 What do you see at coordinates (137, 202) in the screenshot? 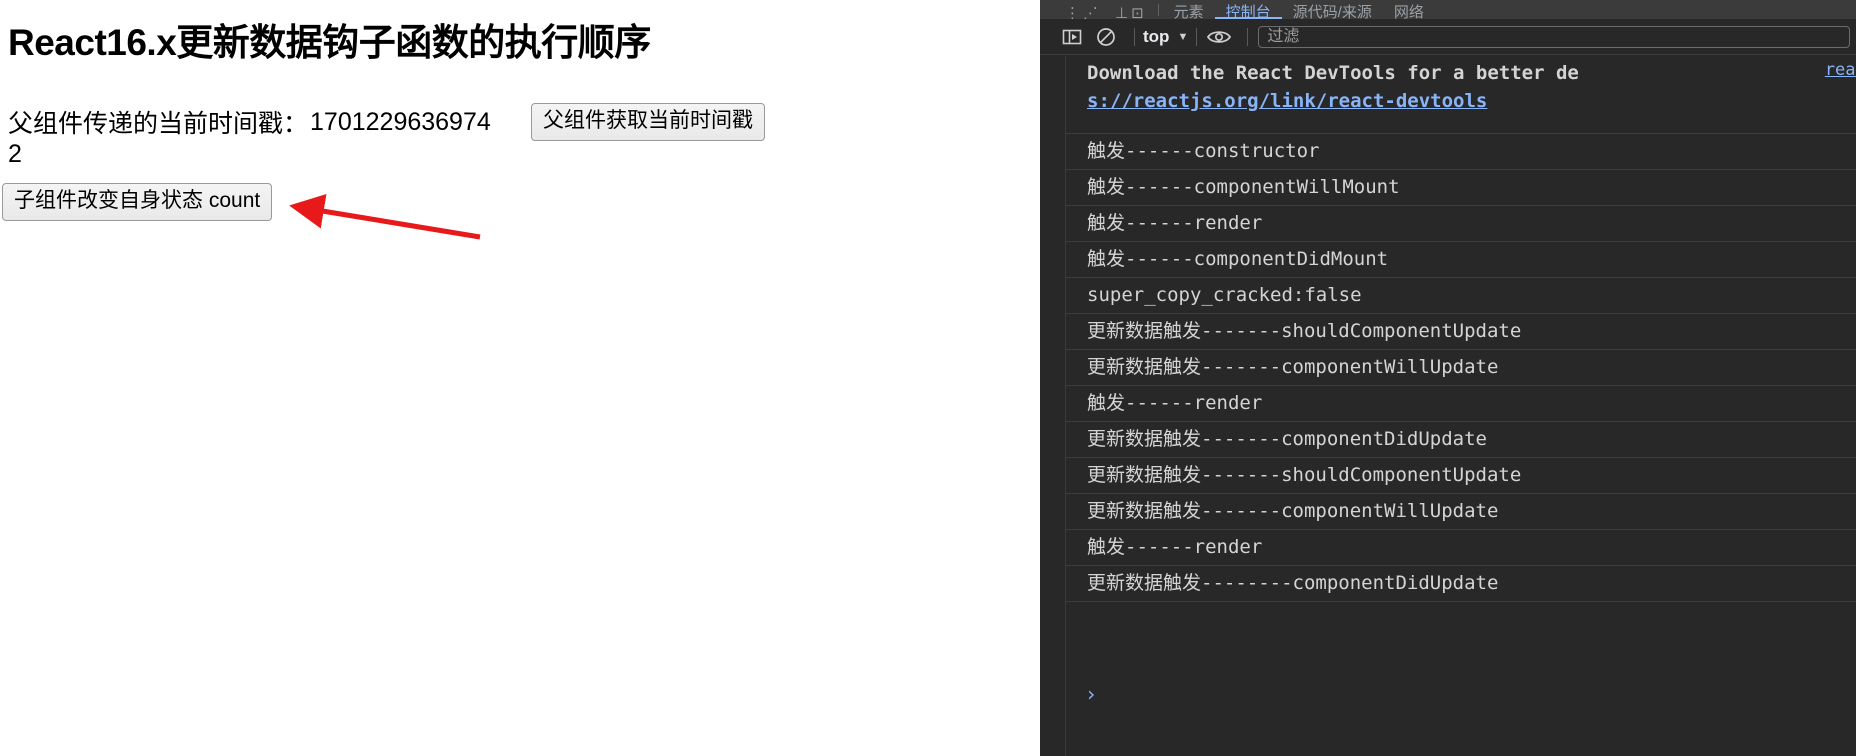
I see `child-change-count-button: 子组件改变自身状态 count` at bounding box center [137, 202].